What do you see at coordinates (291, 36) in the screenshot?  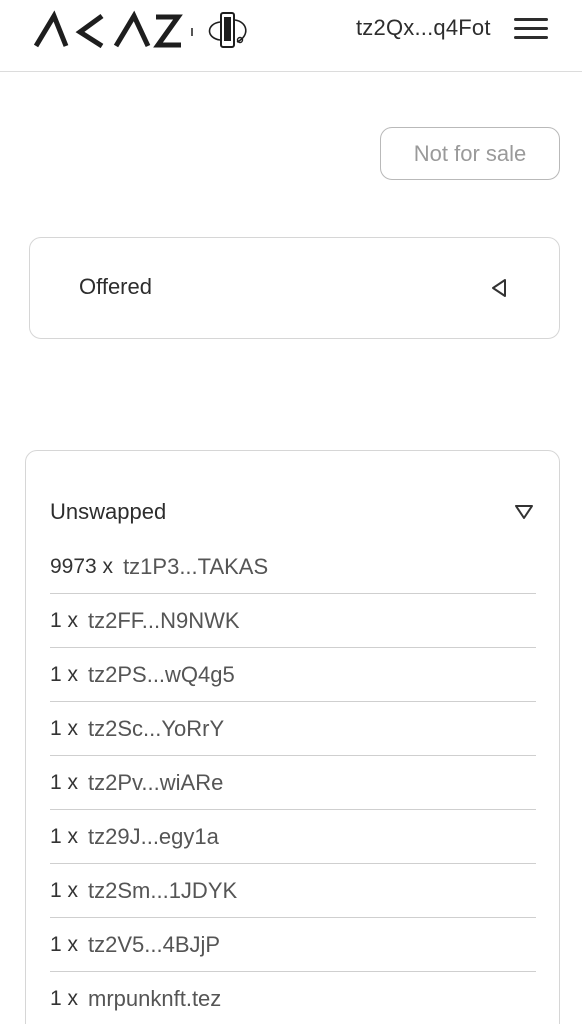 I see `top-header: tz2Qx...q4Fot` at bounding box center [291, 36].